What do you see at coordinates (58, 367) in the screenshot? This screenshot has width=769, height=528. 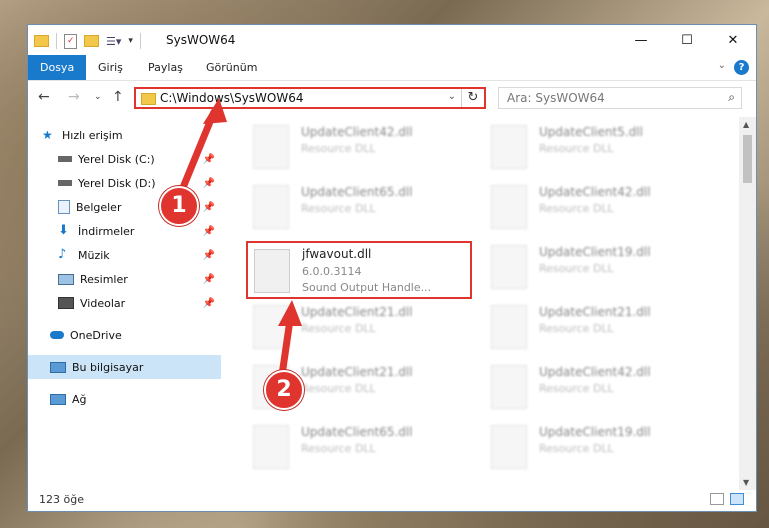 I see `computer-icon` at bounding box center [58, 367].